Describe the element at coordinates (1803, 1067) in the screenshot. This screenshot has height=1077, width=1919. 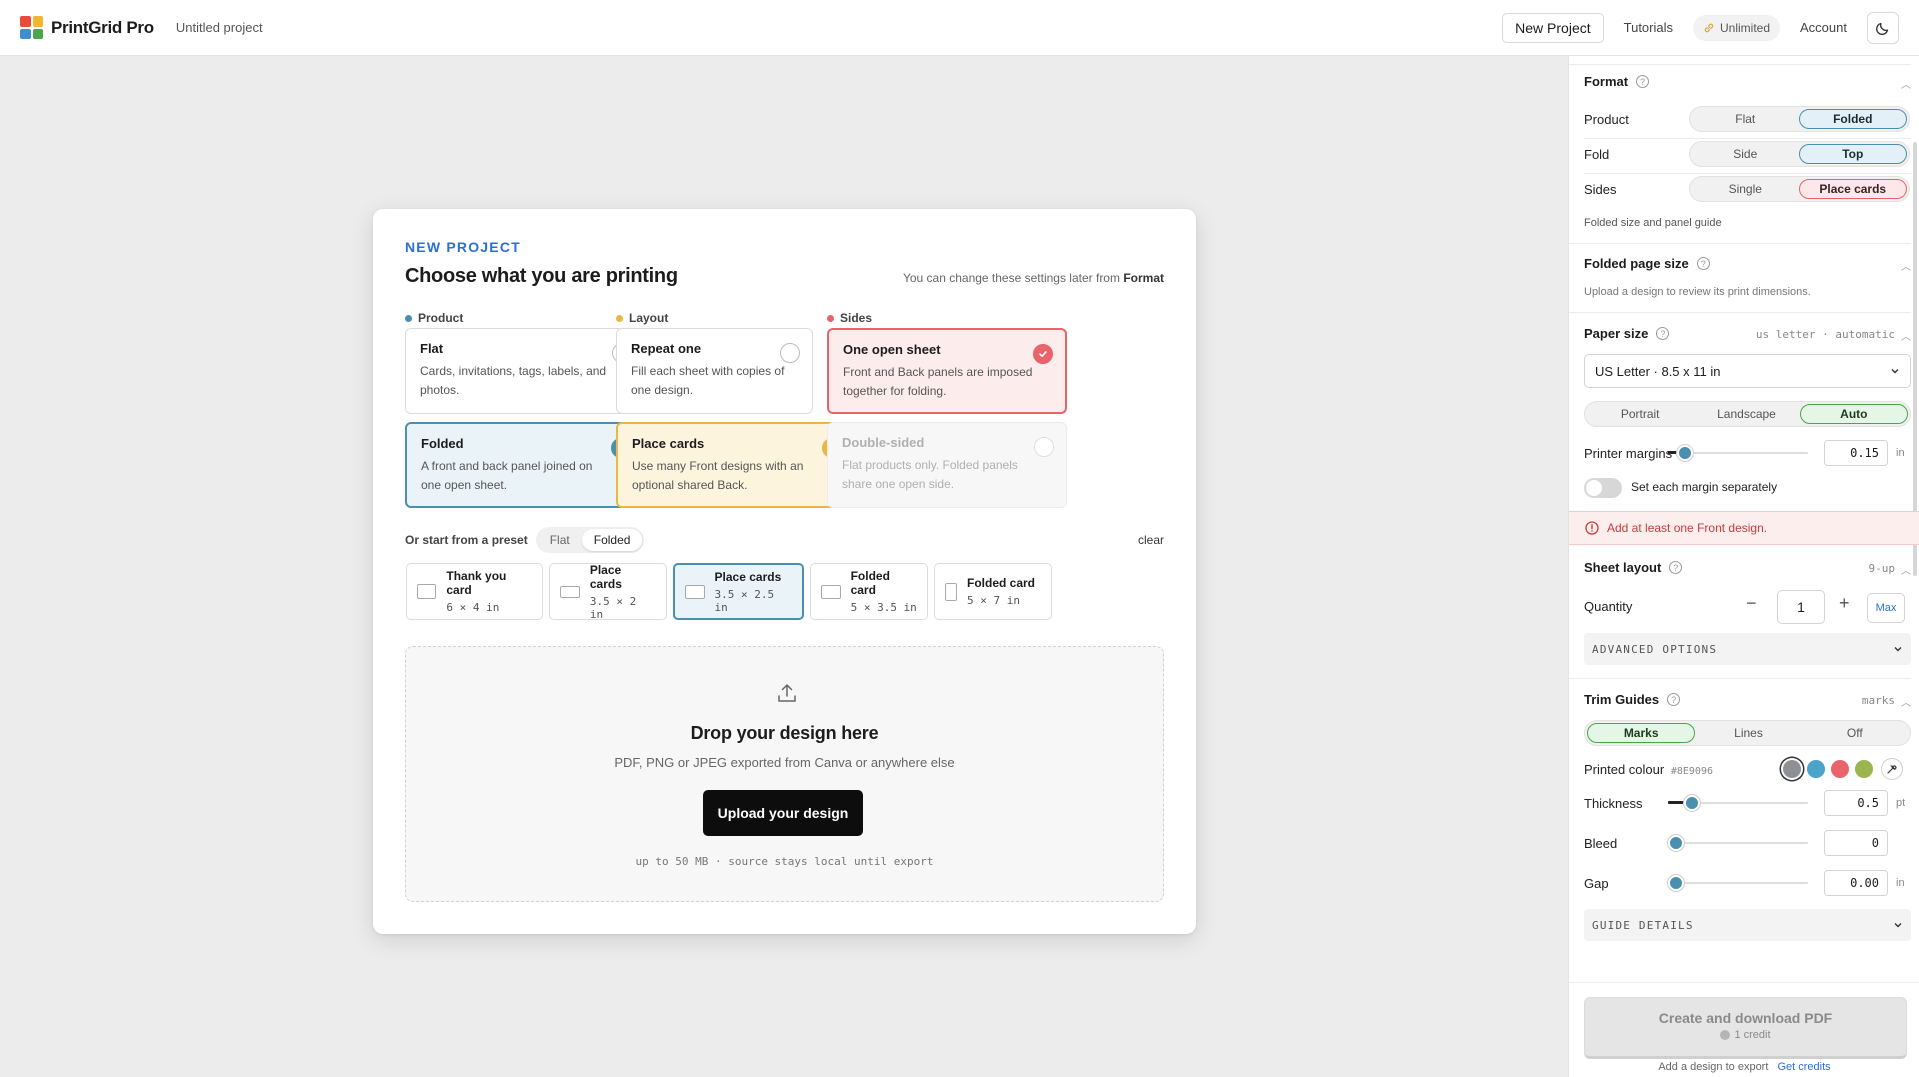
I see `get-credits-link: Get credits` at that location.